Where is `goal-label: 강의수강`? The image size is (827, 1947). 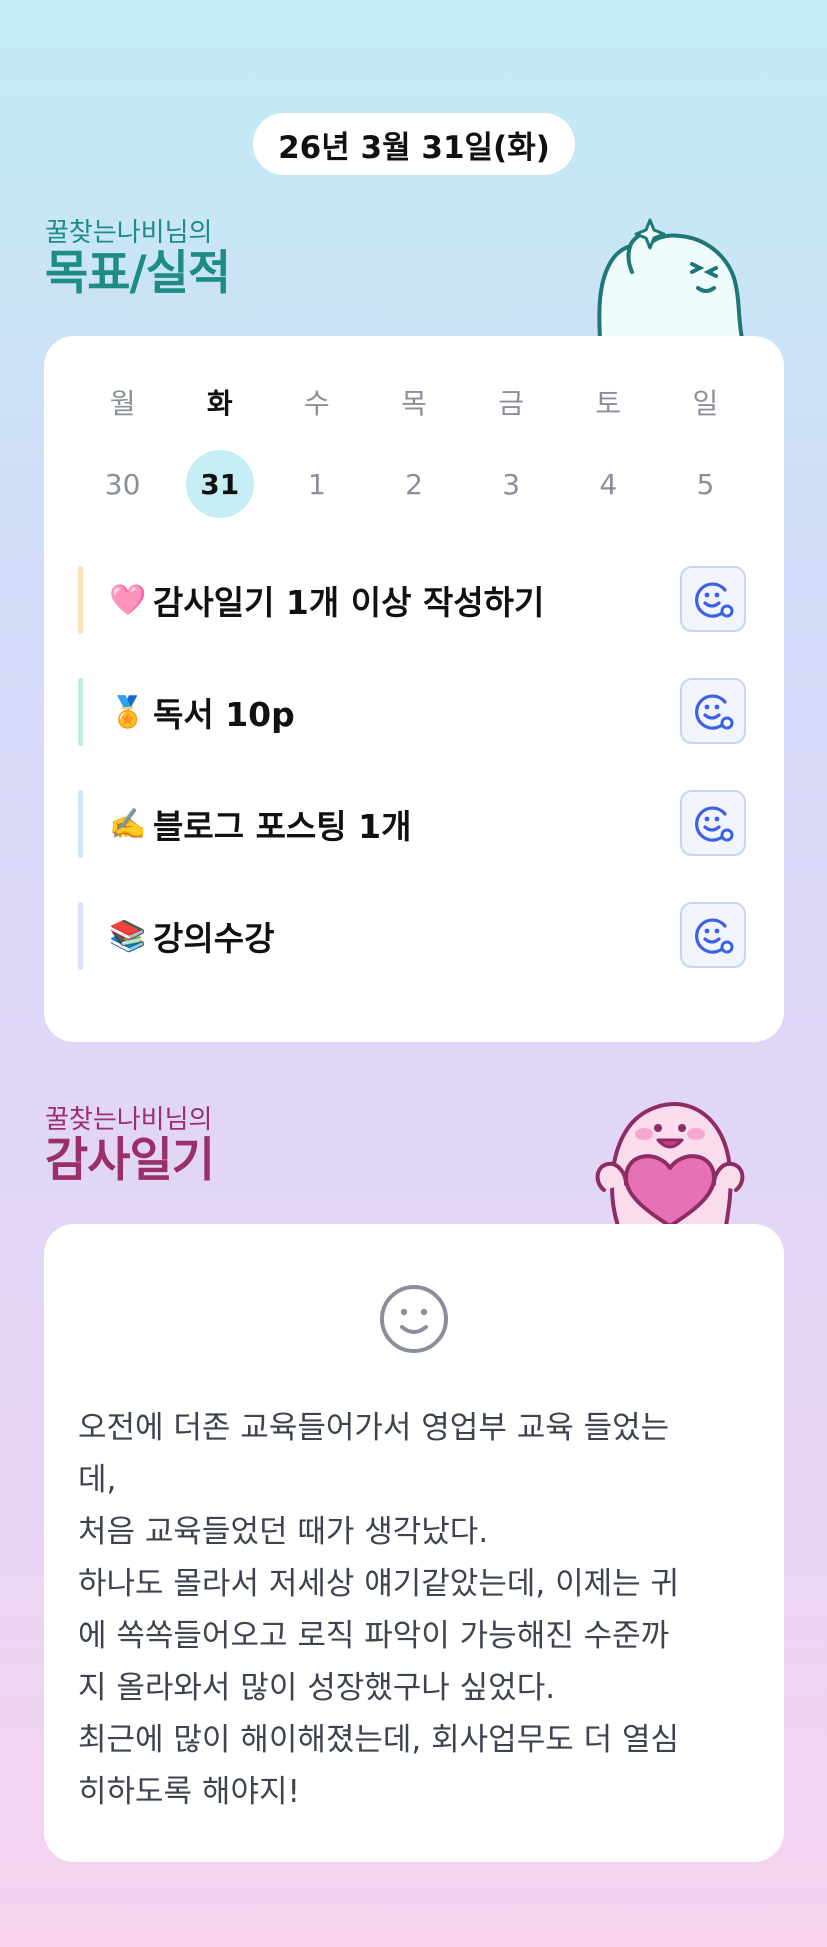
goal-label: 강의수강 is located at coordinates (214, 938).